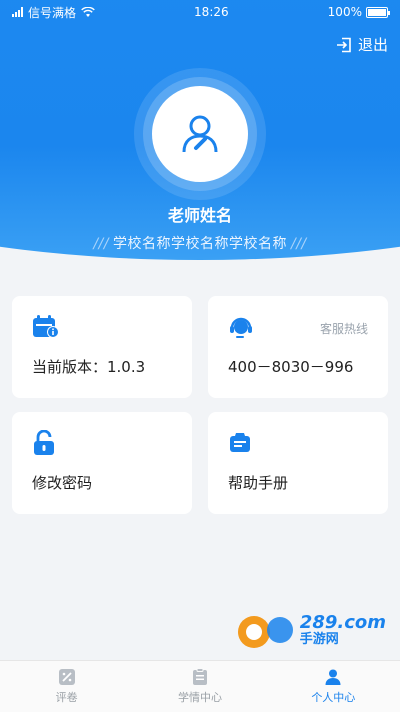 Image resolution: width=400 pixels, height=712 pixels. I want to click on change-password-card: 修改密码, so click(102, 463).